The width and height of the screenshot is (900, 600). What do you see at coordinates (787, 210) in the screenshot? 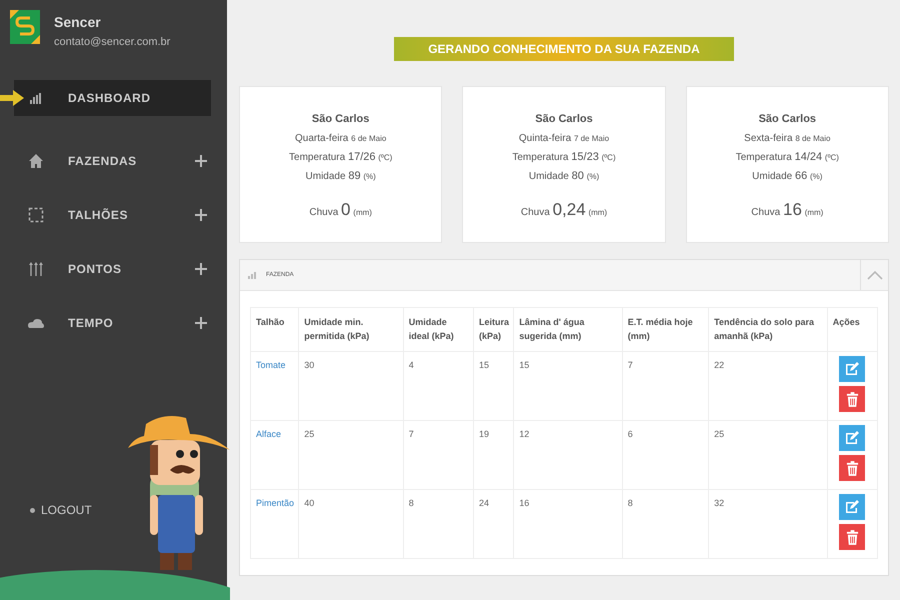
I see `rain-text: Chuva 16 (mm)` at bounding box center [787, 210].